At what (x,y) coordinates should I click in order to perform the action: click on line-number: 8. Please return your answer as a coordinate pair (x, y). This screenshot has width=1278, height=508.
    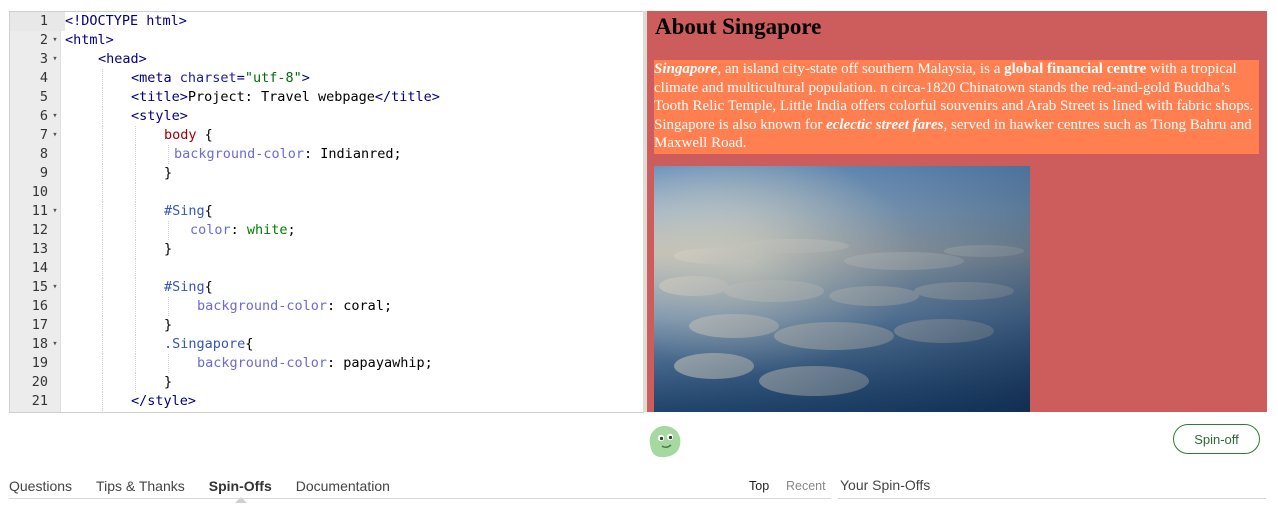
    Looking at the image, I should click on (43, 154).